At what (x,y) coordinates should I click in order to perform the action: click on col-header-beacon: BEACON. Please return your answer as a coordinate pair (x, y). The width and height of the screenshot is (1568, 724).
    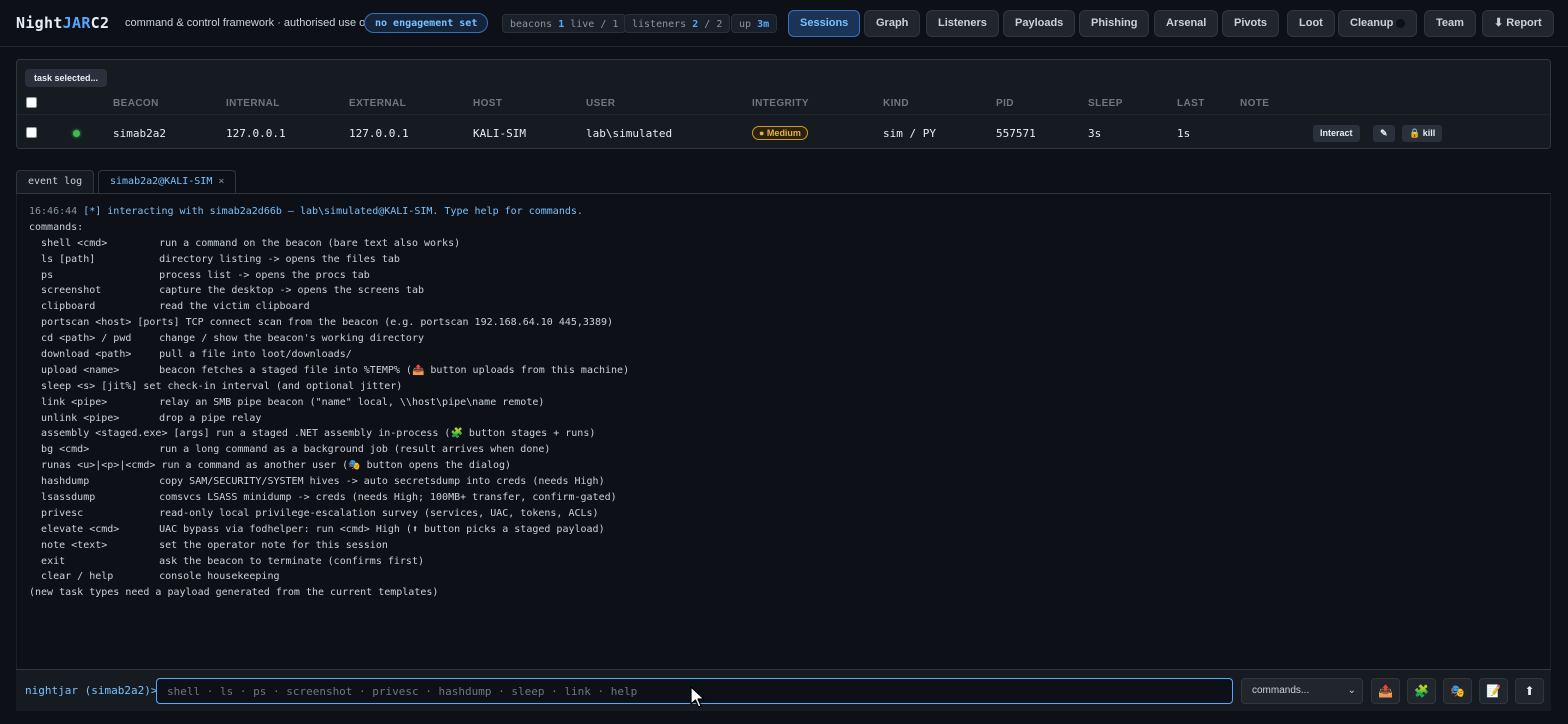
    Looking at the image, I should click on (136, 103).